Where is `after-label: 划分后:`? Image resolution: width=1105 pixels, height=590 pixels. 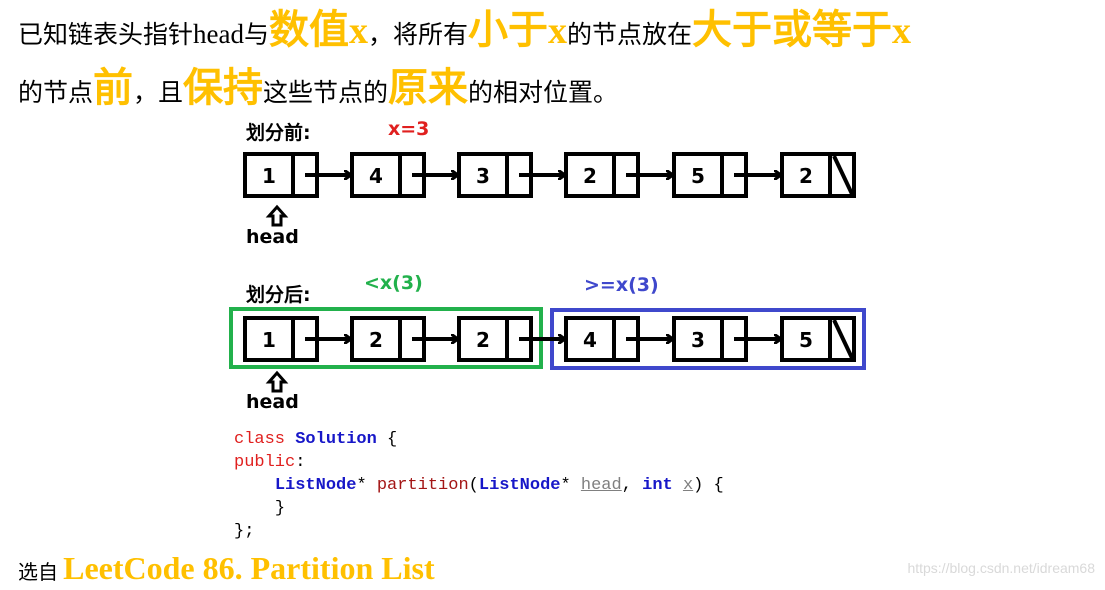
after-label: 划分后: is located at coordinates (278, 295).